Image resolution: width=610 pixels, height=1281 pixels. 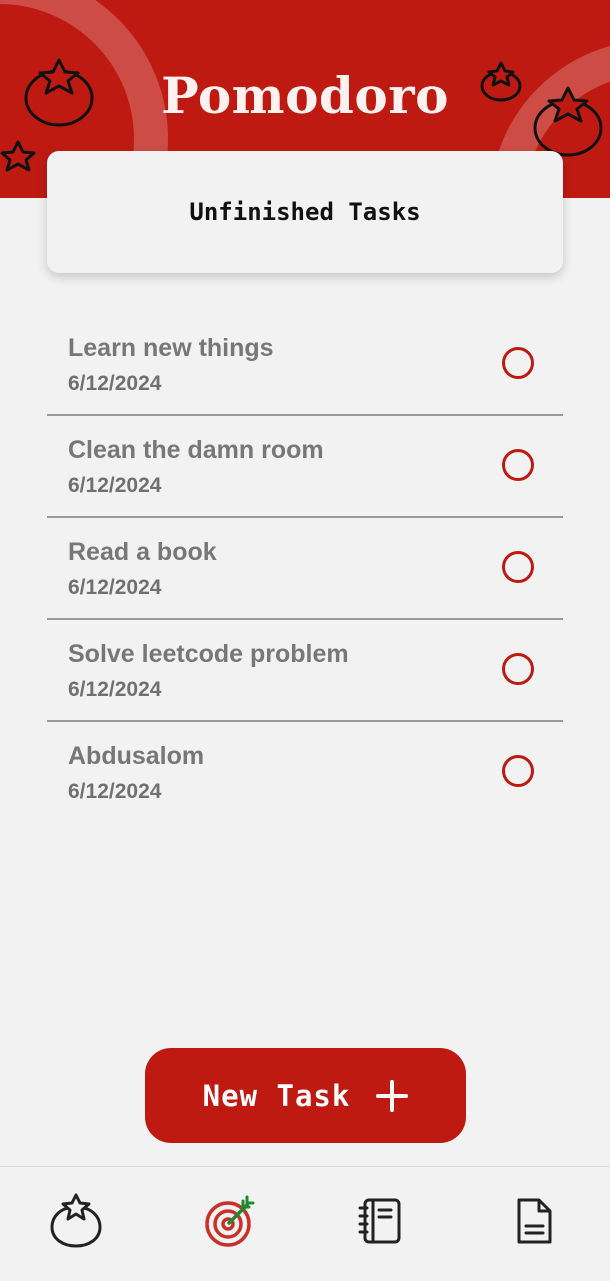 What do you see at coordinates (136, 756) in the screenshot?
I see `task-name: Abdusalom` at bounding box center [136, 756].